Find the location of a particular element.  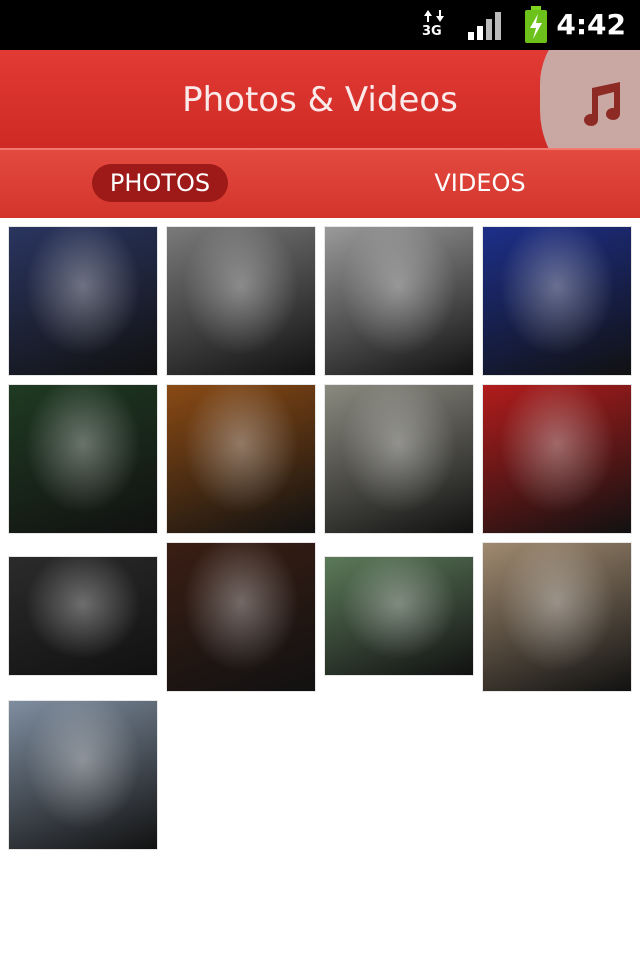

tab-photos: PHOTOS is located at coordinates (160, 183).